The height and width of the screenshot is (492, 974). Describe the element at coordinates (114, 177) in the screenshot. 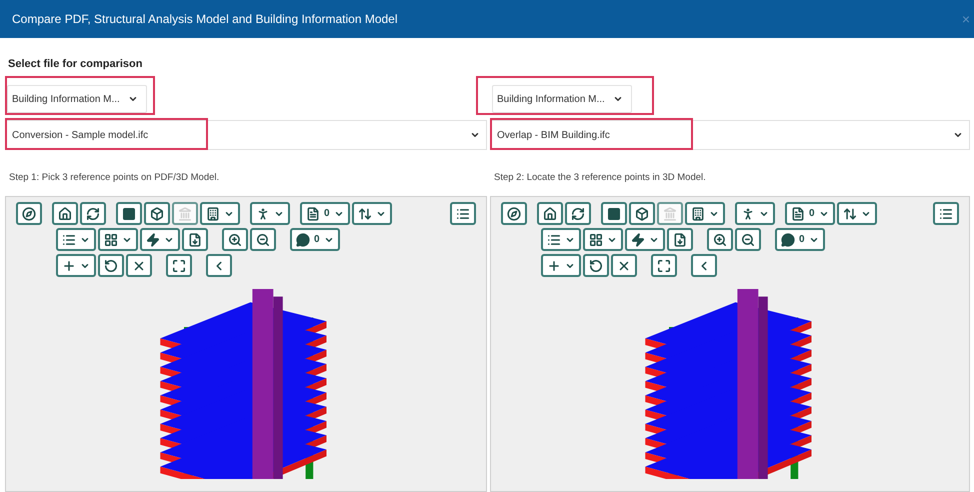

I see `step-instruction: Step 1: Pick 3 reference points on PDF/3D Model.` at that location.